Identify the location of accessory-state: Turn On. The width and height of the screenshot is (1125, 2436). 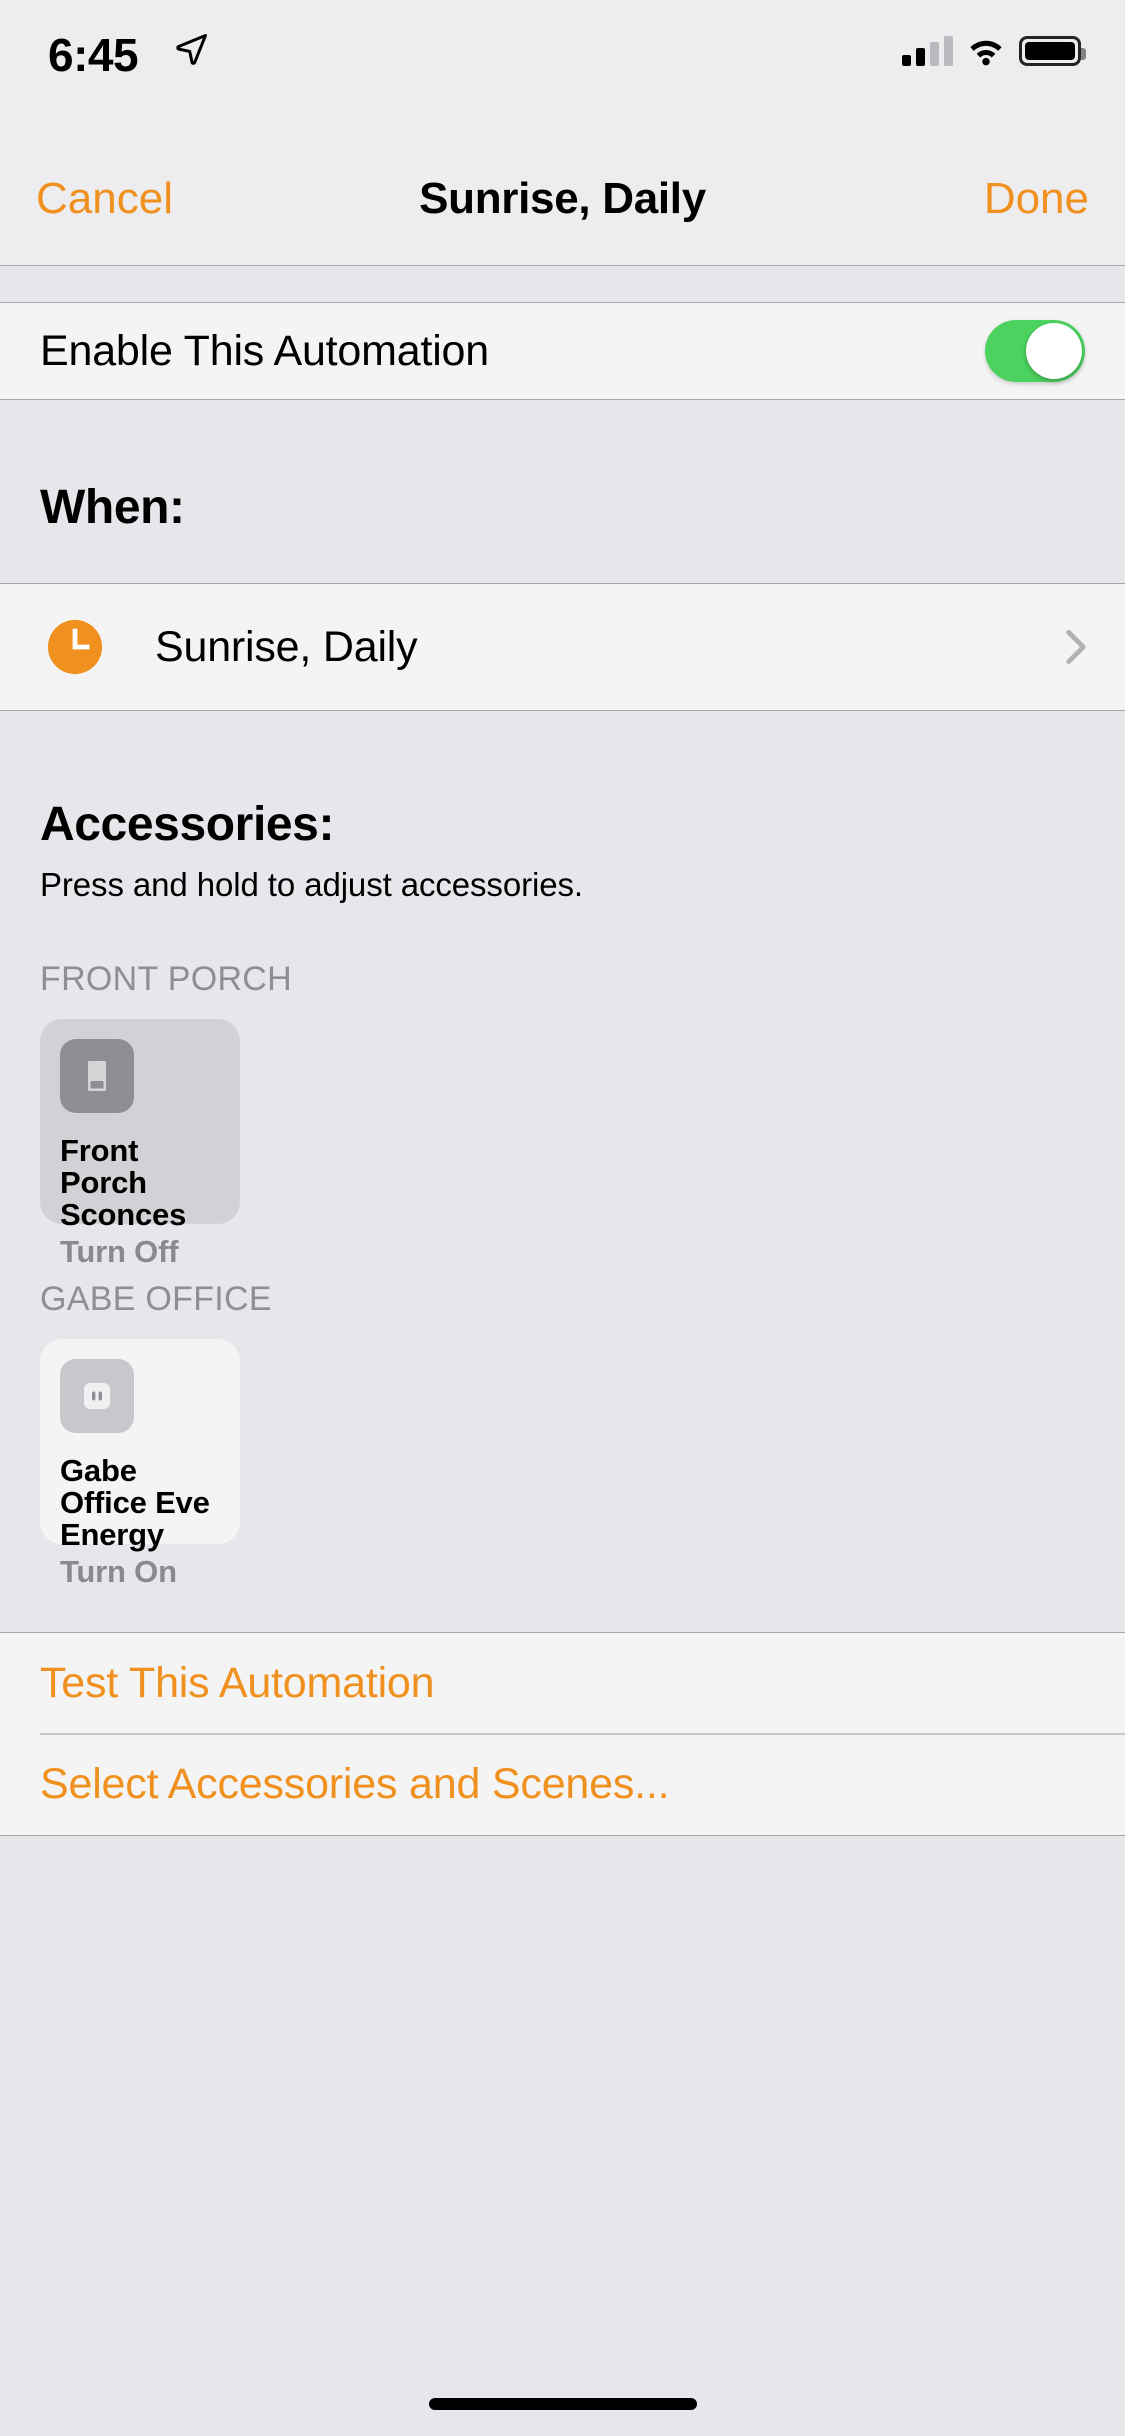
(118, 1571).